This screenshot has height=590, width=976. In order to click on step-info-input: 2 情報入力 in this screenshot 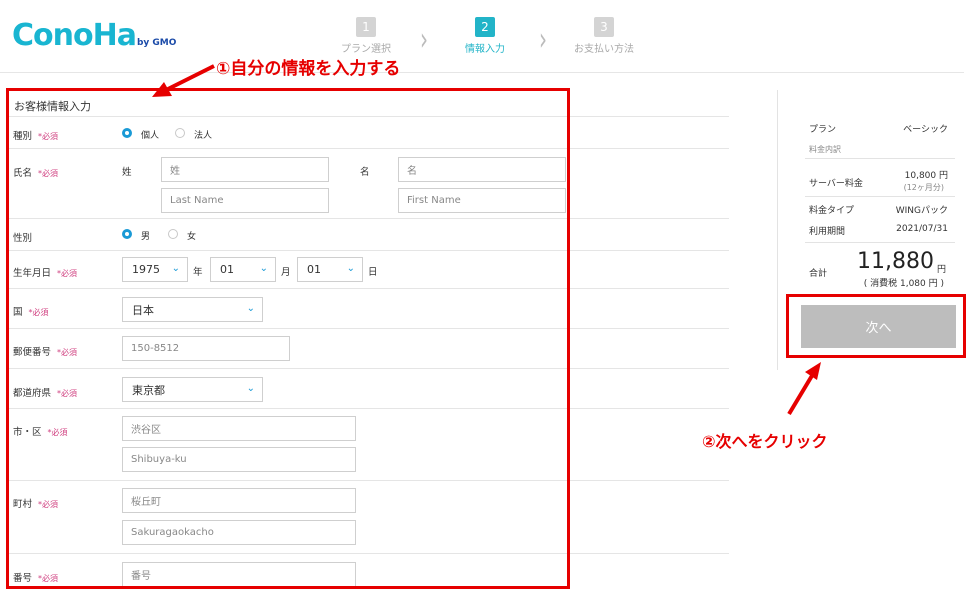, I will do `click(485, 35)`.